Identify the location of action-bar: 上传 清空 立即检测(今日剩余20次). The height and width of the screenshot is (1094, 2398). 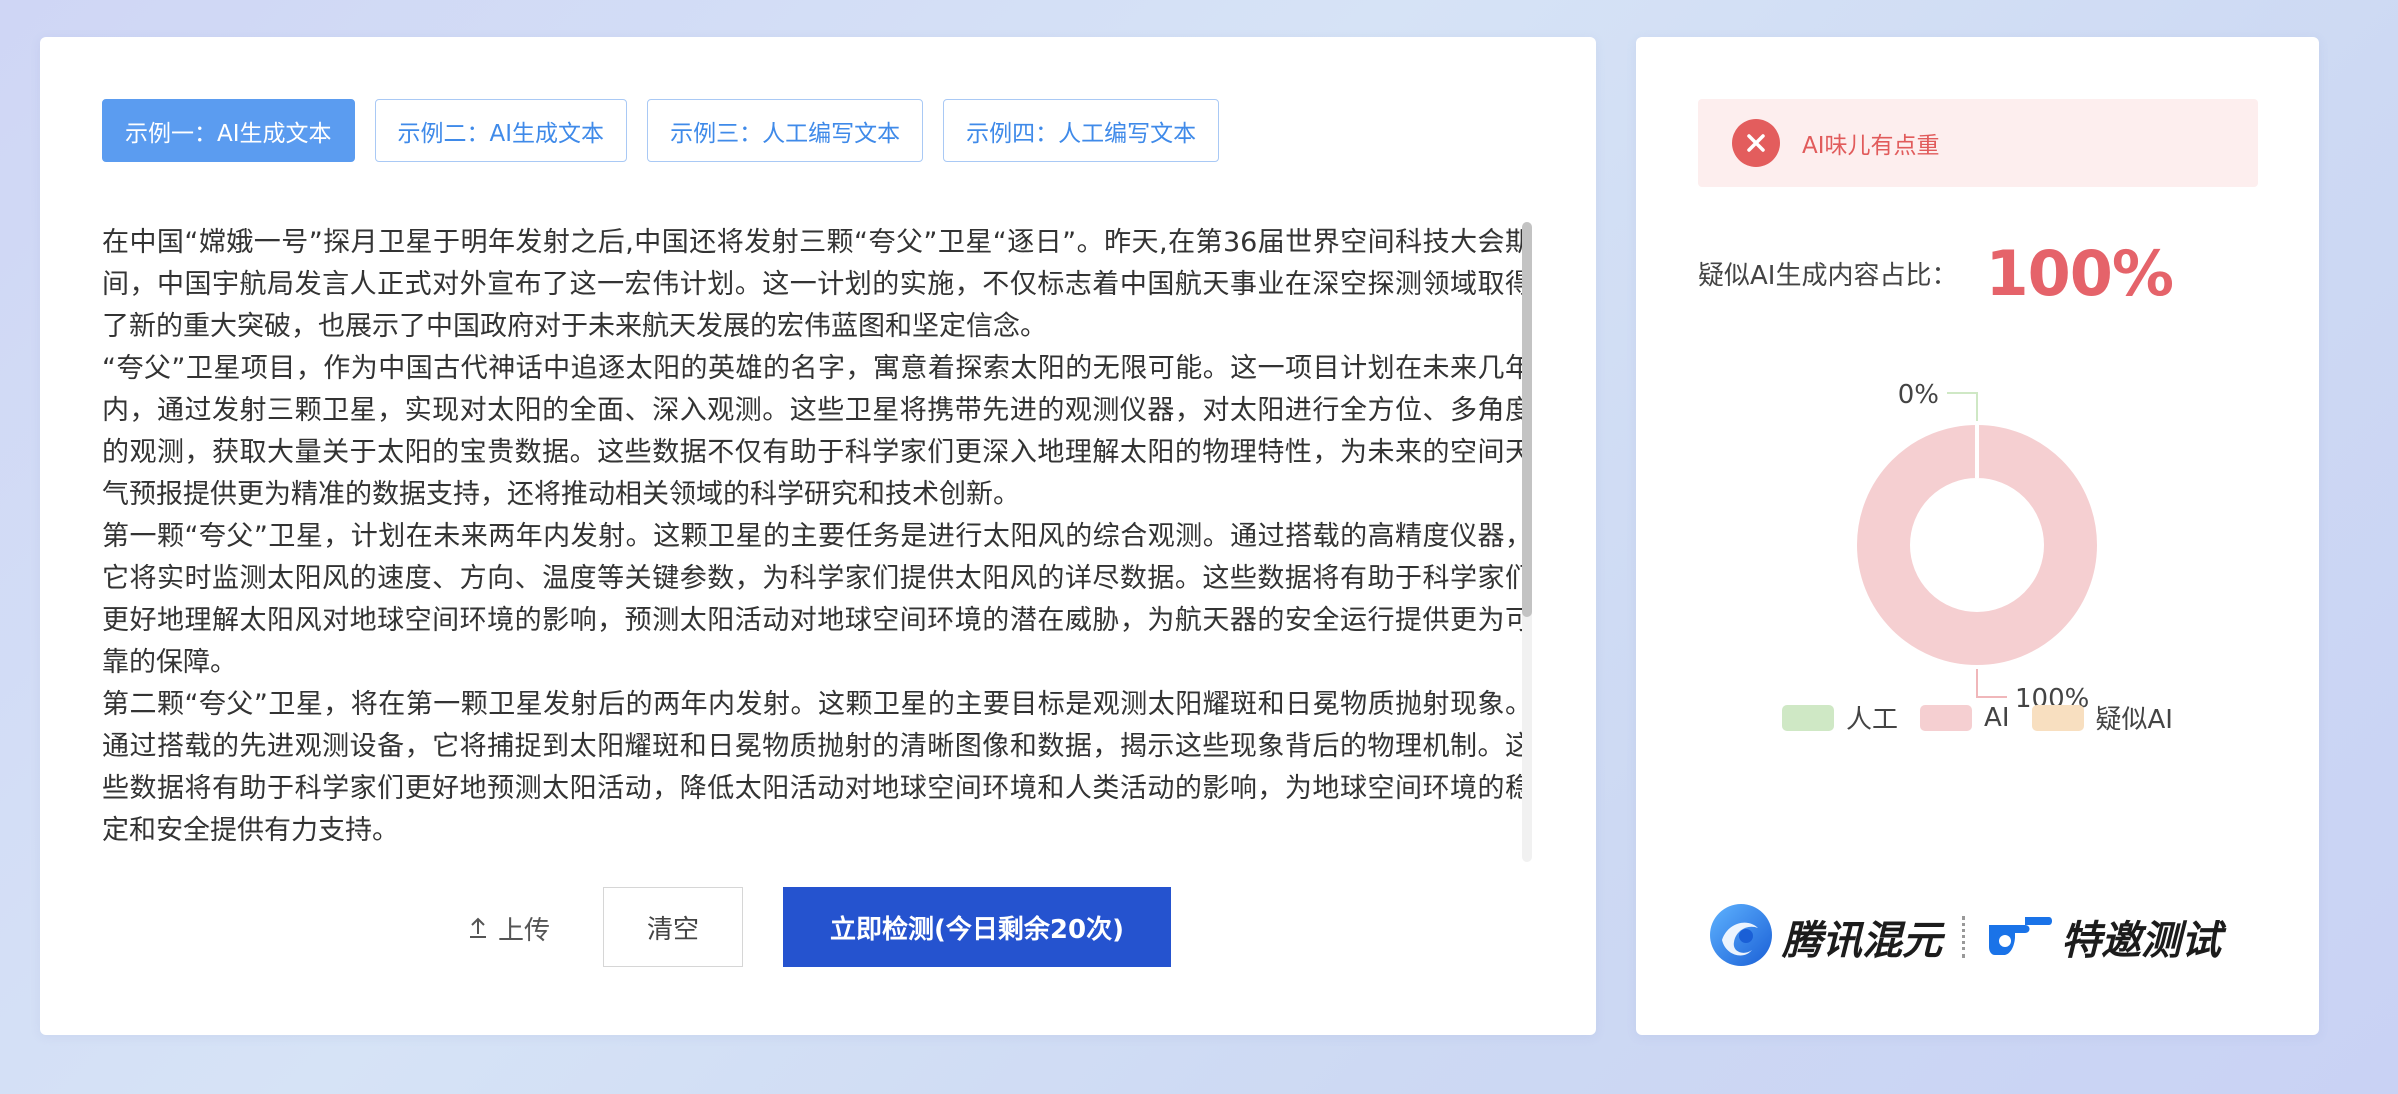
(818, 928).